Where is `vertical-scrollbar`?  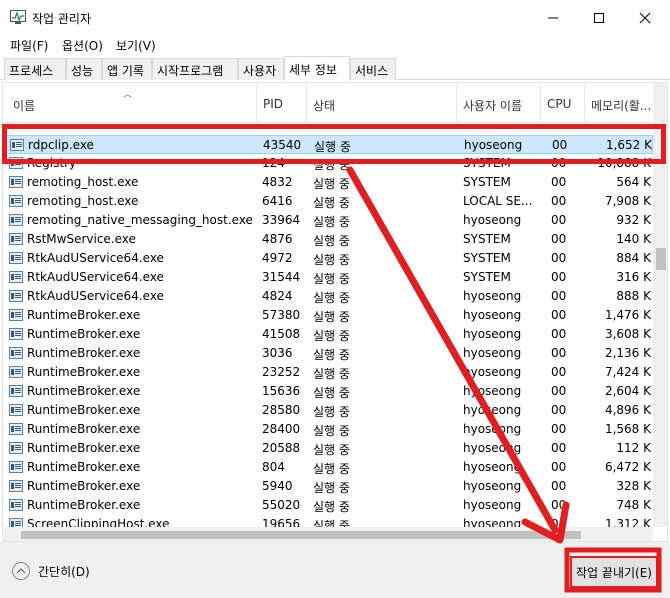
vertical-scrollbar is located at coordinates (660, 305).